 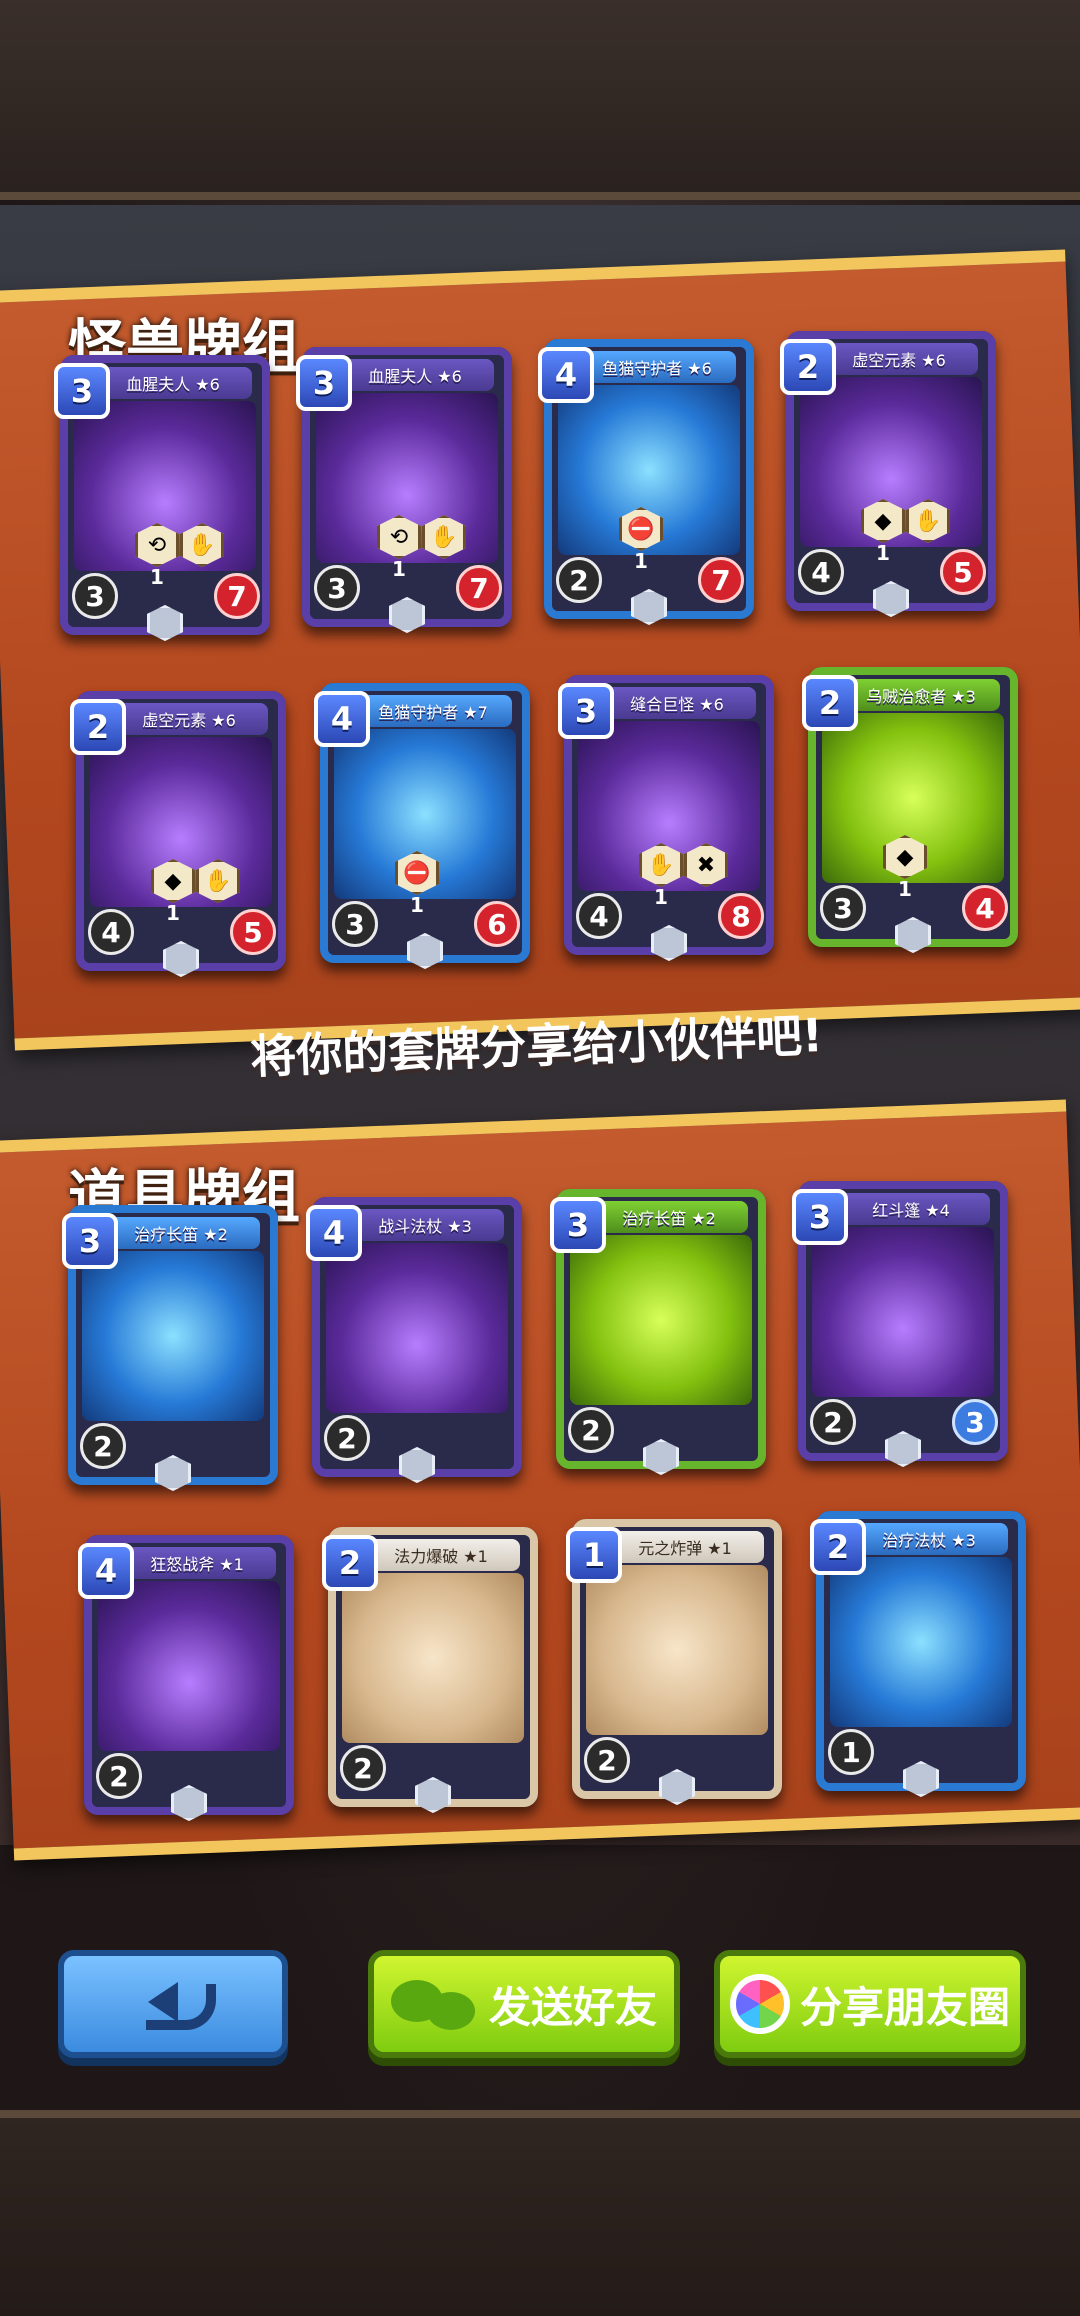 I want to click on wechat-icon, so click(x=435, y=2004).